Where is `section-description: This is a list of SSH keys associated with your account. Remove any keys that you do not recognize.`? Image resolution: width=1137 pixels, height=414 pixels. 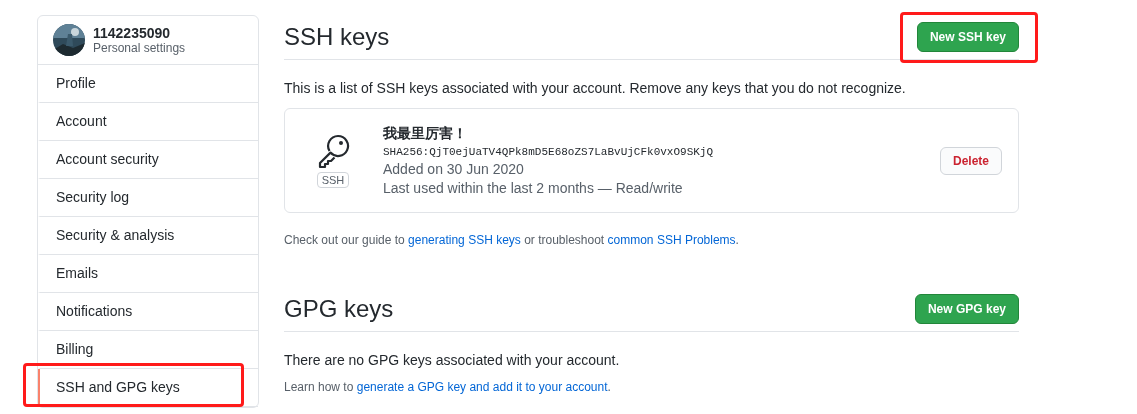
section-description: This is a list of SSH keys associated with your account. Remove any keys that you do not recognize. is located at coordinates (595, 88).